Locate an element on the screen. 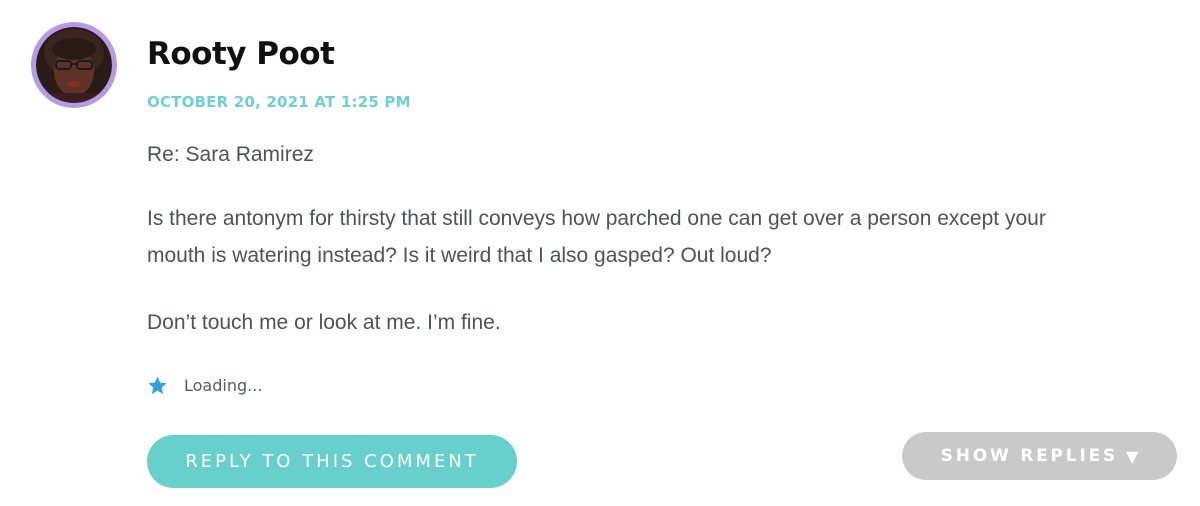 The width and height of the screenshot is (1200, 506). comment-paragraph: Re: Sara Ramirez is located at coordinates (230, 154).